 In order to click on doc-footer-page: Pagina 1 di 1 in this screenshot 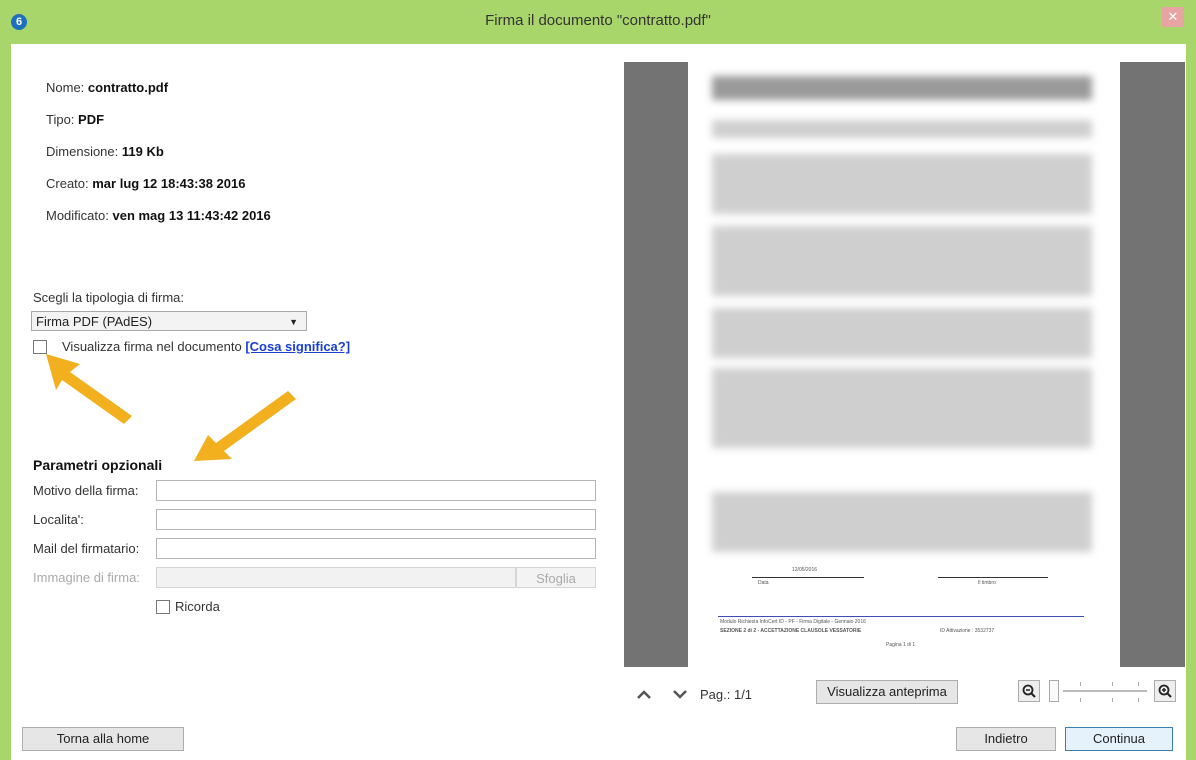, I will do `click(901, 645)`.